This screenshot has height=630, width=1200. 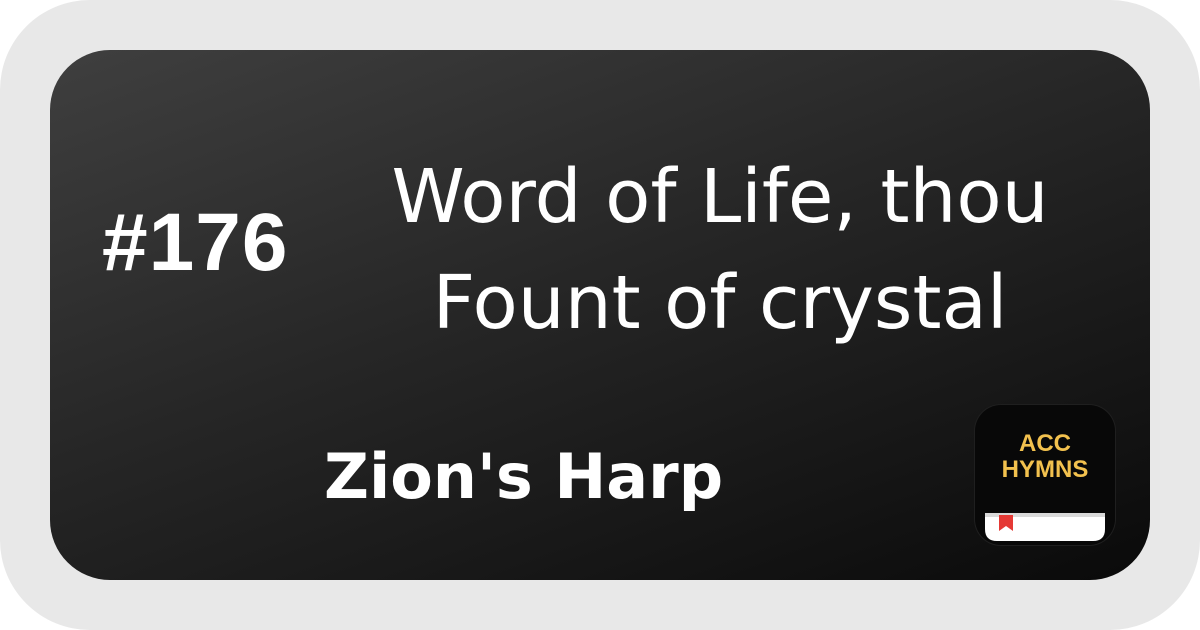 I want to click on hymn-title-line-1: Word of Life, thou, so click(x=720, y=197).